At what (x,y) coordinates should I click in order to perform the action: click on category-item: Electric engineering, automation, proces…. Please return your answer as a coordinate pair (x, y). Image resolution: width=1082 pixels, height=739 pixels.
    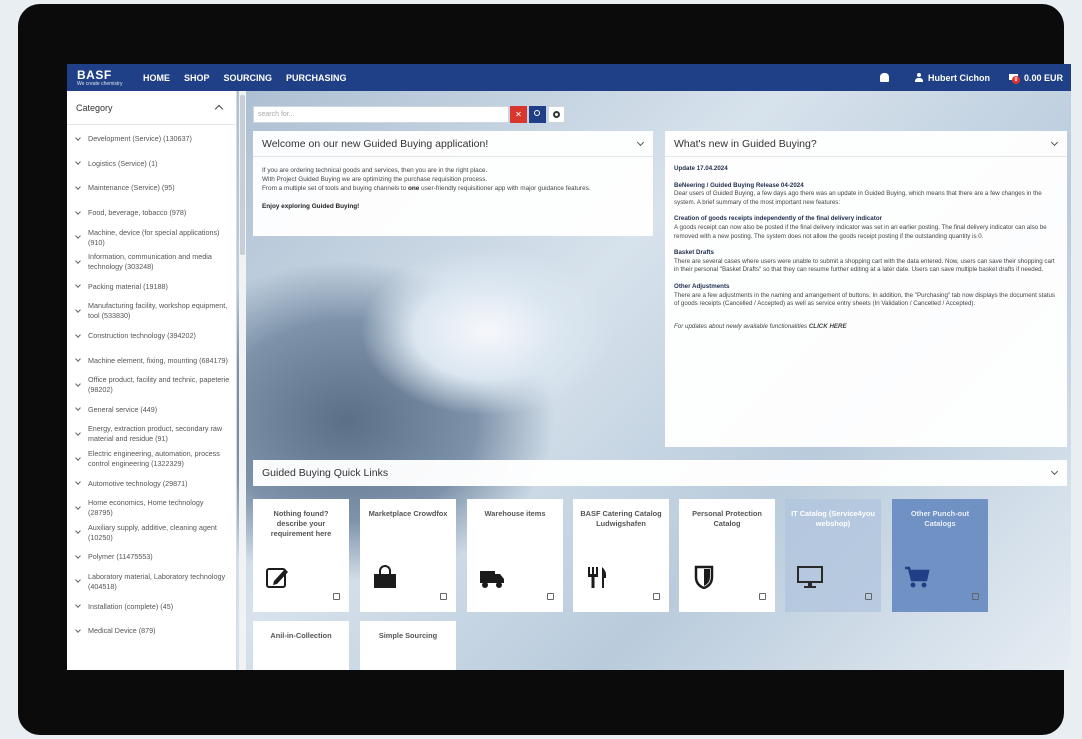
    Looking at the image, I should click on (151, 459).